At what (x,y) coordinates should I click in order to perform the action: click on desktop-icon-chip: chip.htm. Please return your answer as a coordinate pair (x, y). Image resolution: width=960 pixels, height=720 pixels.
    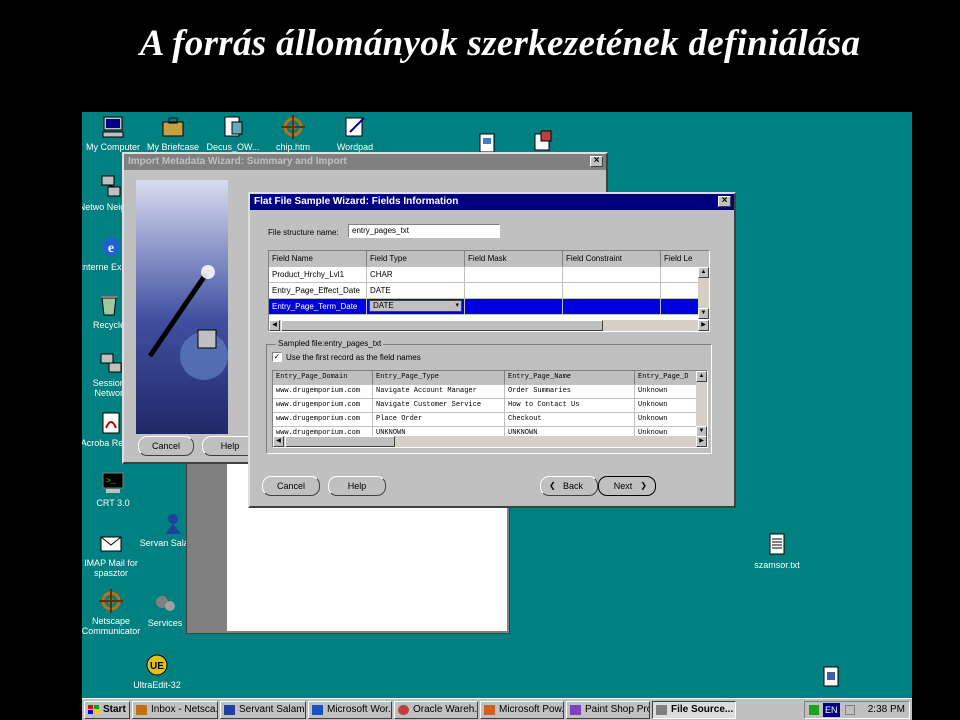
    Looking at the image, I should click on (293, 133).